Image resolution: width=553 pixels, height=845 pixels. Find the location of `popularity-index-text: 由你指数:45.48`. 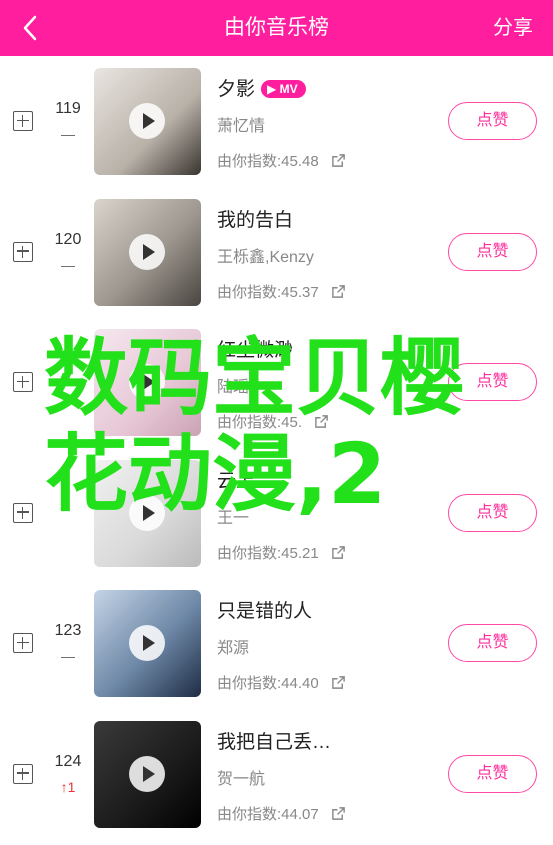

popularity-index-text: 由你指数:45.48 is located at coordinates (268, 161).